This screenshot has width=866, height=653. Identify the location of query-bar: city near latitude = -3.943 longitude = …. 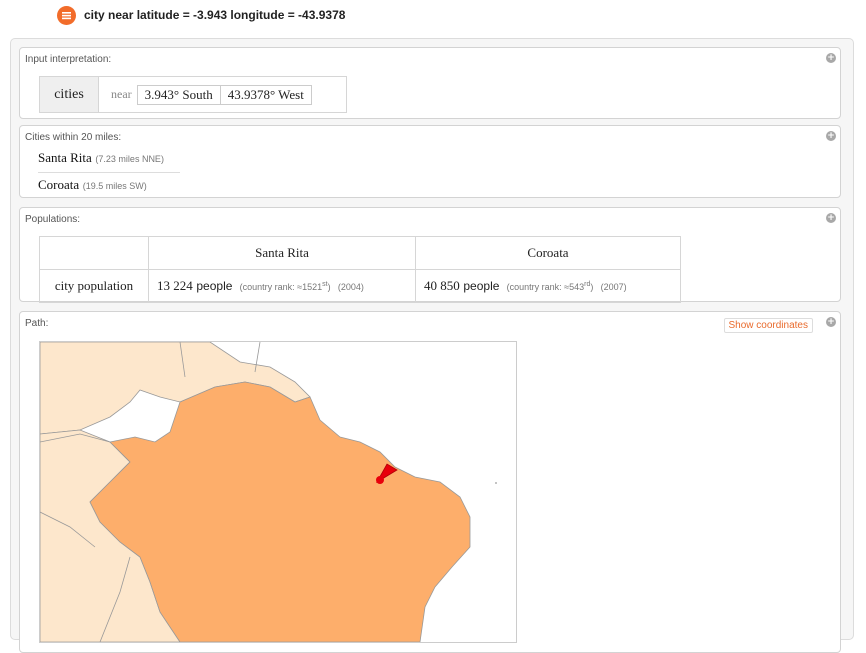
(201, 15).